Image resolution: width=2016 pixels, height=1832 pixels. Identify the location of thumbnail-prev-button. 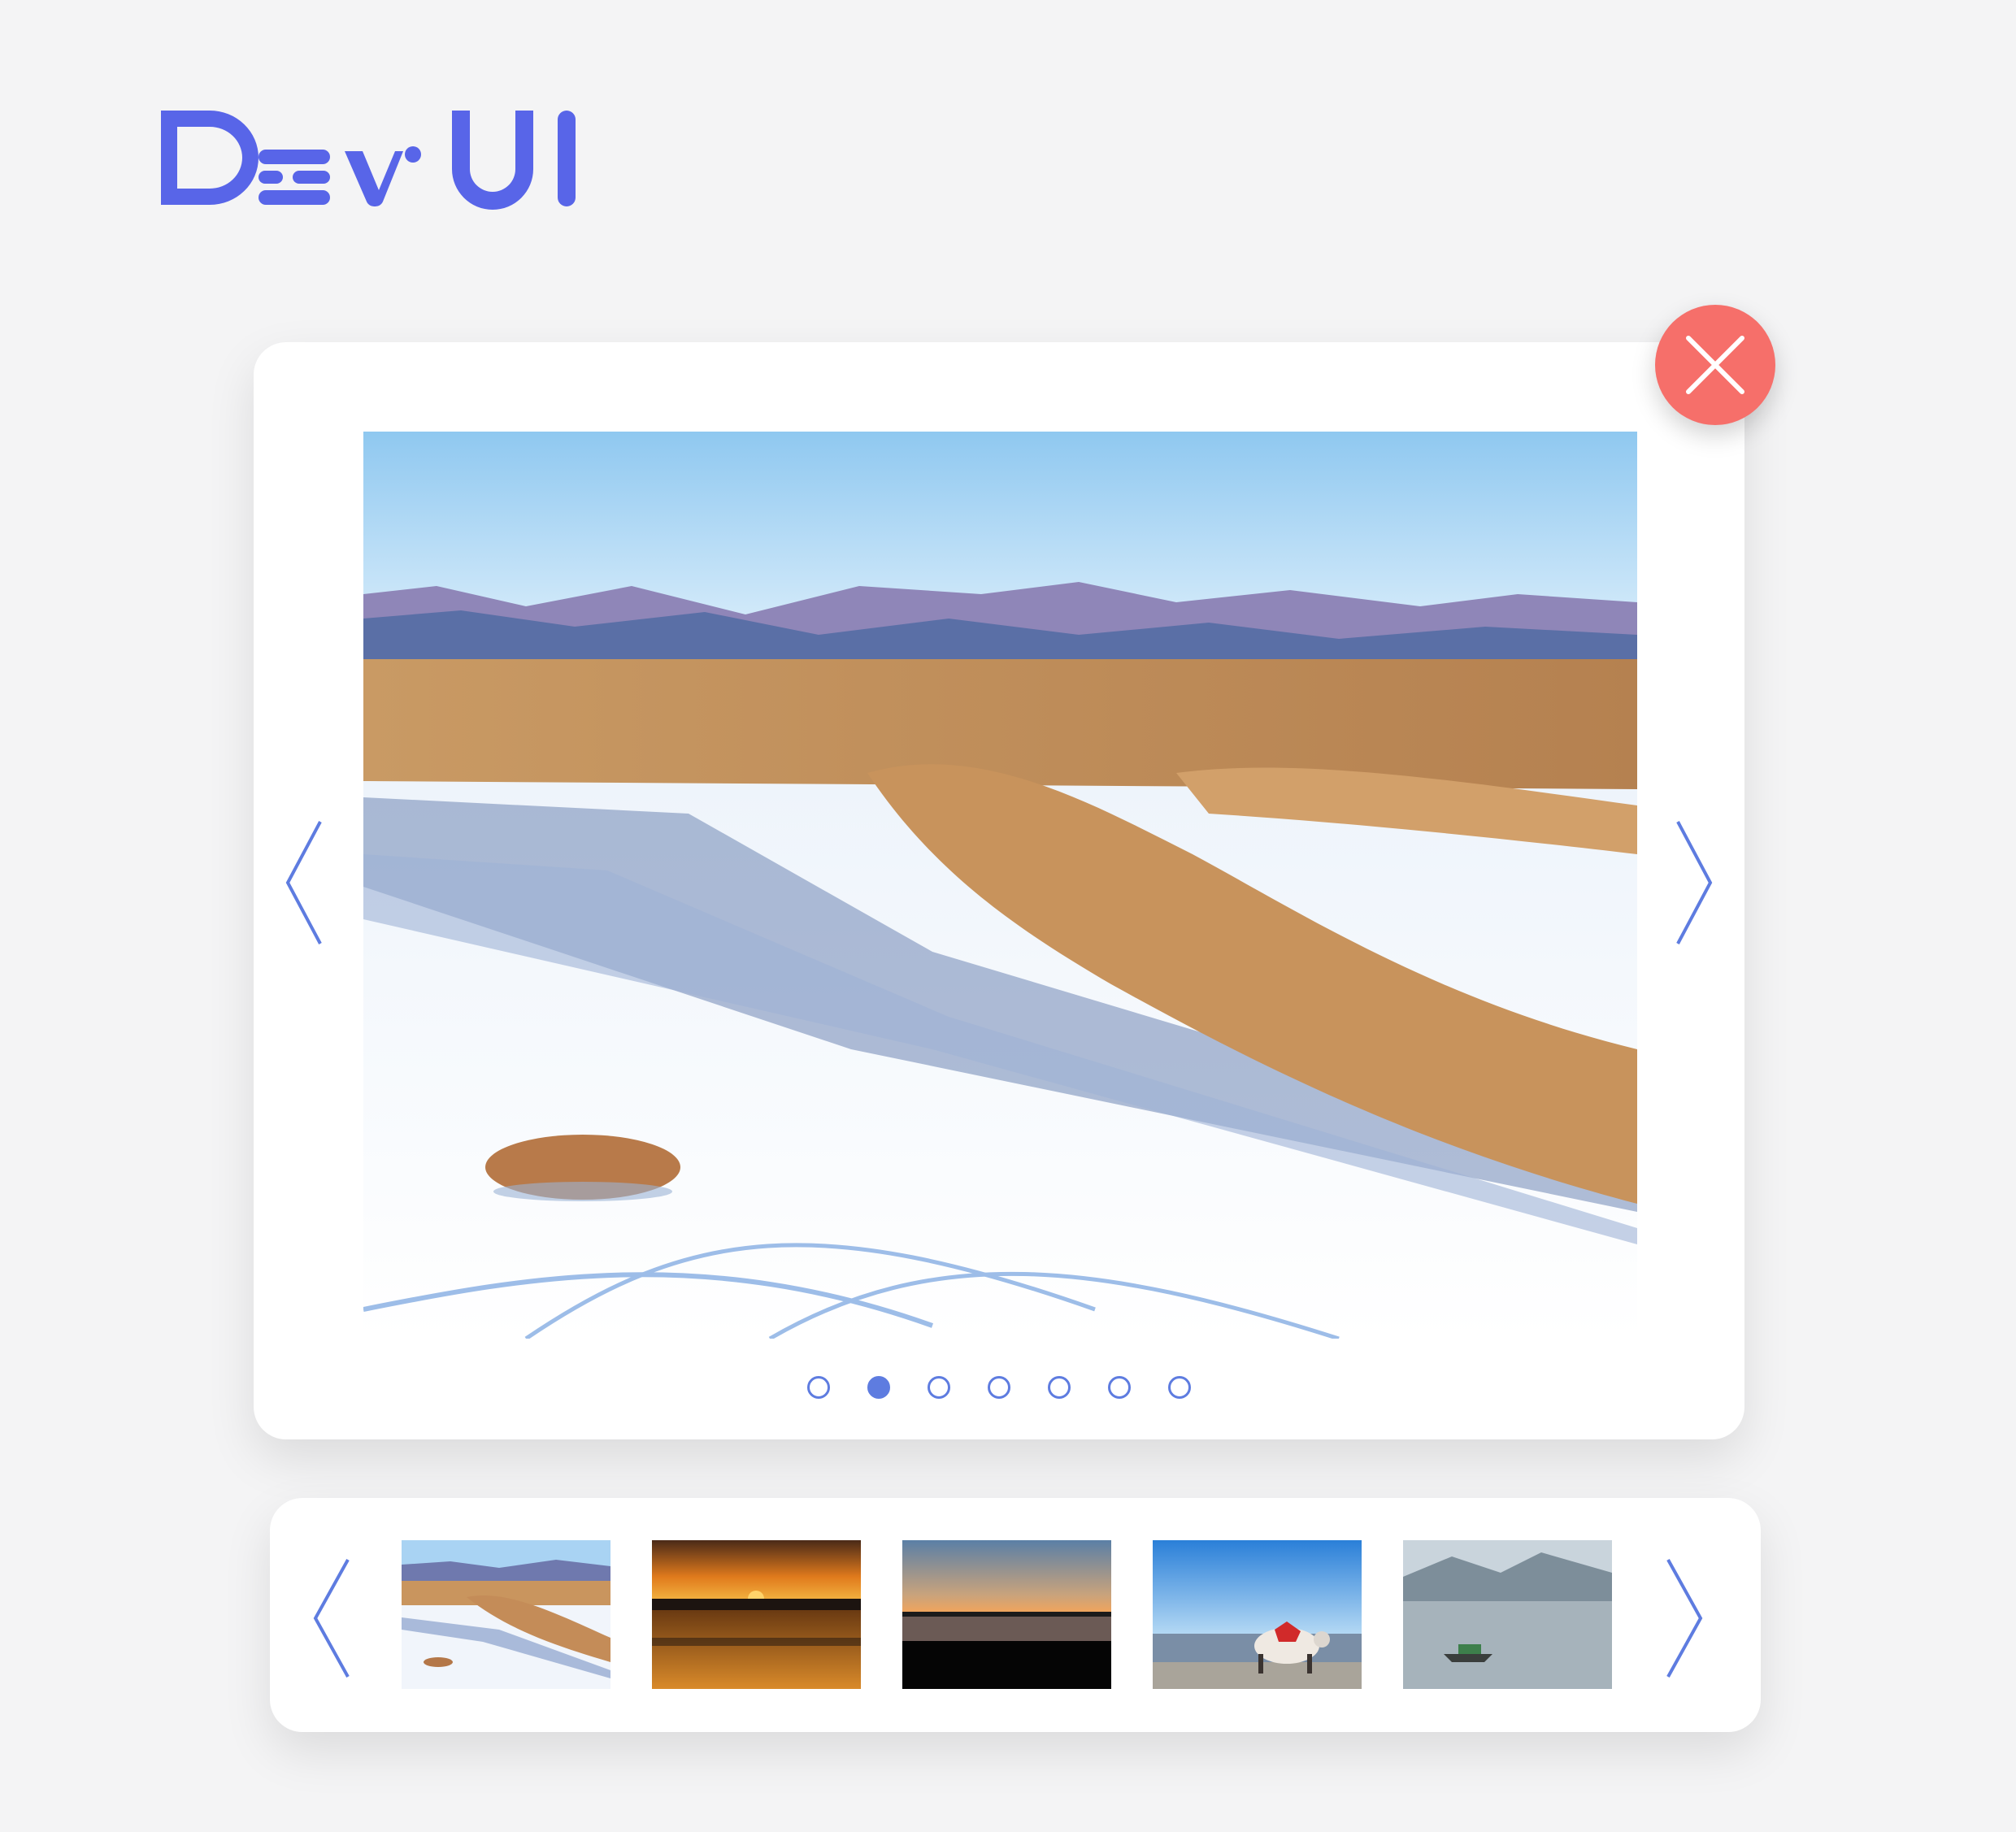
(331, 1618).